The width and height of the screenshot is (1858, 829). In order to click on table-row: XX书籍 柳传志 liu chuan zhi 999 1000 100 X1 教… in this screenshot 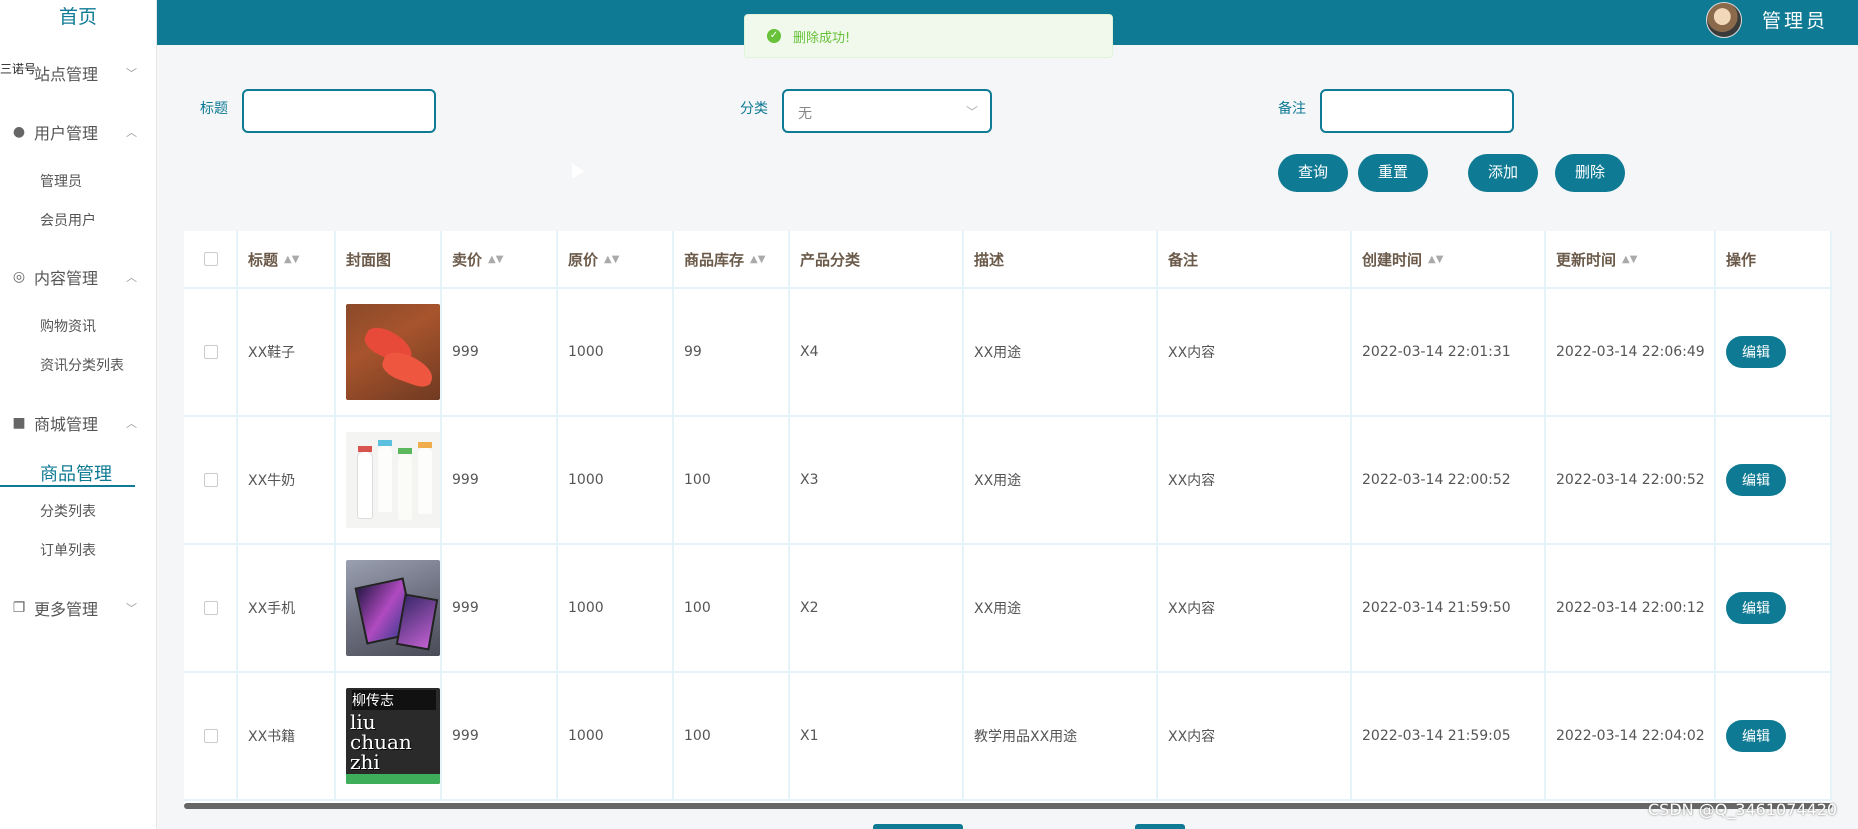, I will do `click(1008, 737)`.